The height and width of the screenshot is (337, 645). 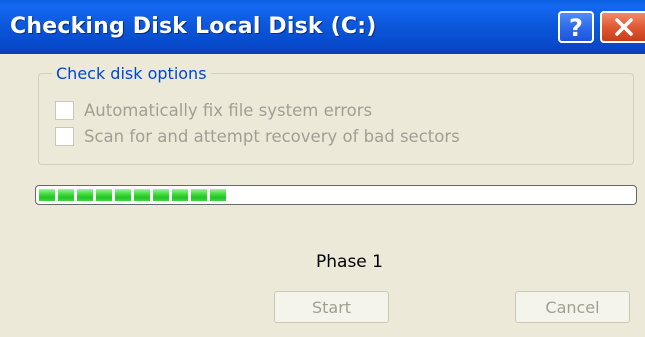 I want to click on progress-fill, so click(x=134, y=195).